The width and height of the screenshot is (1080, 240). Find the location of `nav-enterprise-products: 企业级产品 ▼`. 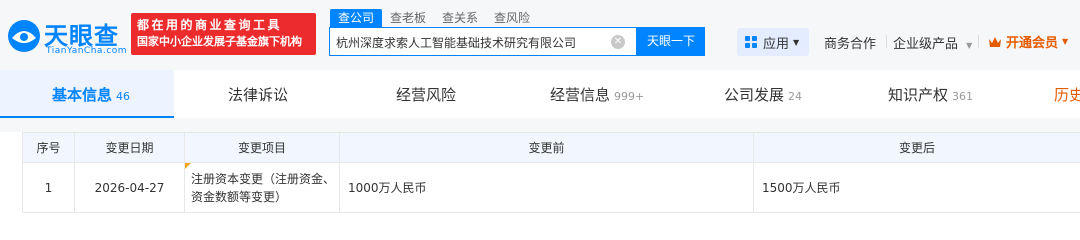

nav-enterprise-products: 企业级产品 ▼ is located at coordinates (932, 42).